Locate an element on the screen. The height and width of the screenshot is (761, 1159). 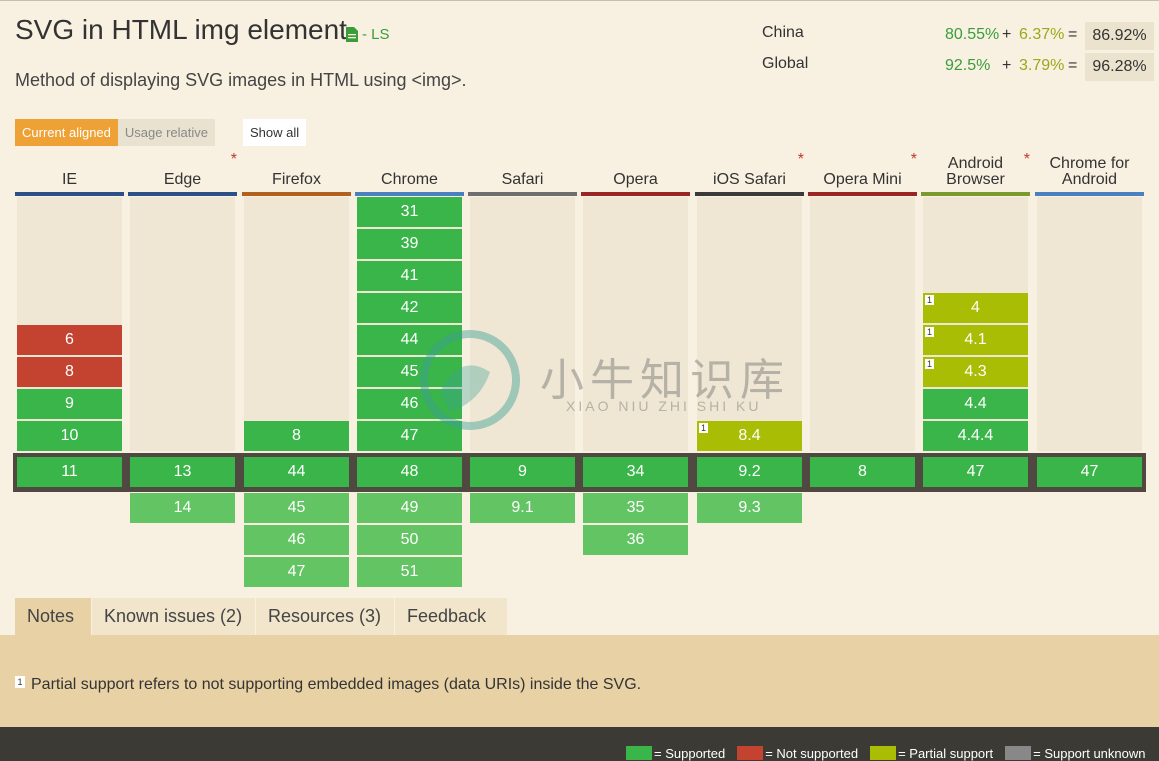
current-version-cell: 13 is located at coordinates (182, 472).